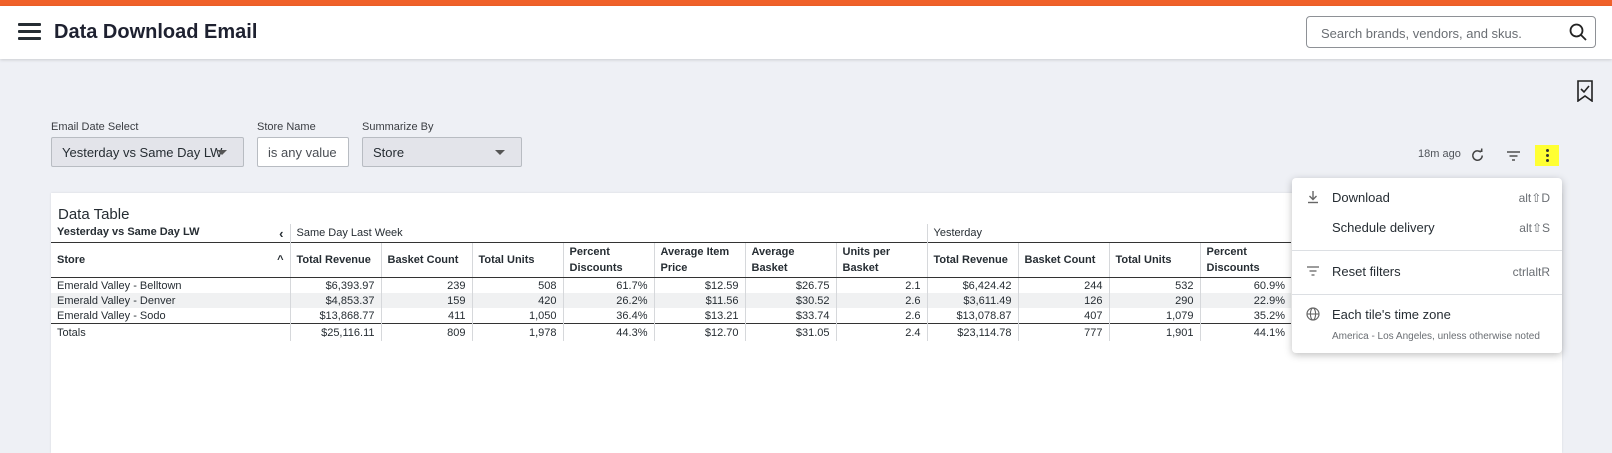 The image size is (1612, 453). What do you see at coordinates (1534, 228) in the screenshot?
I see `menu-shortcut: alt⇧S` at bounding box center [1534, 228].